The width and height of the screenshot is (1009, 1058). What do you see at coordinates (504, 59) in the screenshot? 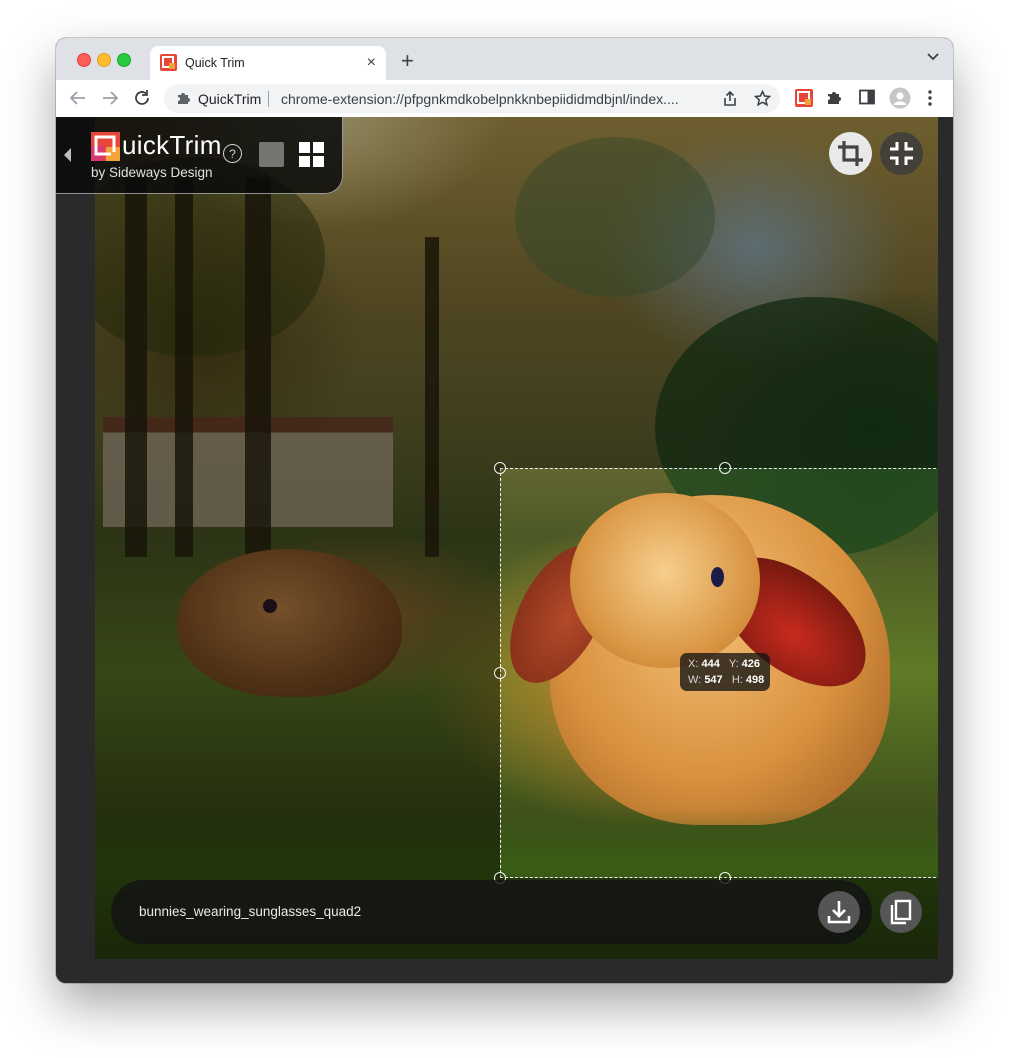
I see `tab-strip: Quick Trim × +` at bounding box center [504, 59].